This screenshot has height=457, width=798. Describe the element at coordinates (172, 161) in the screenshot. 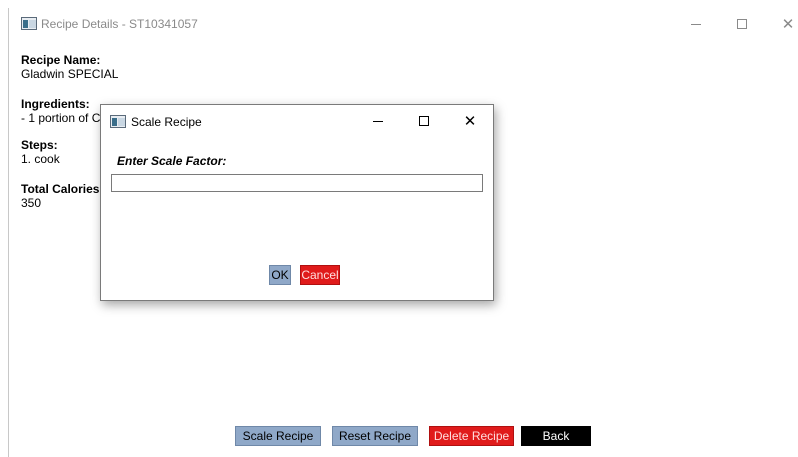

I see `scale-factor-label: Enter Scale Factor:` at that location.